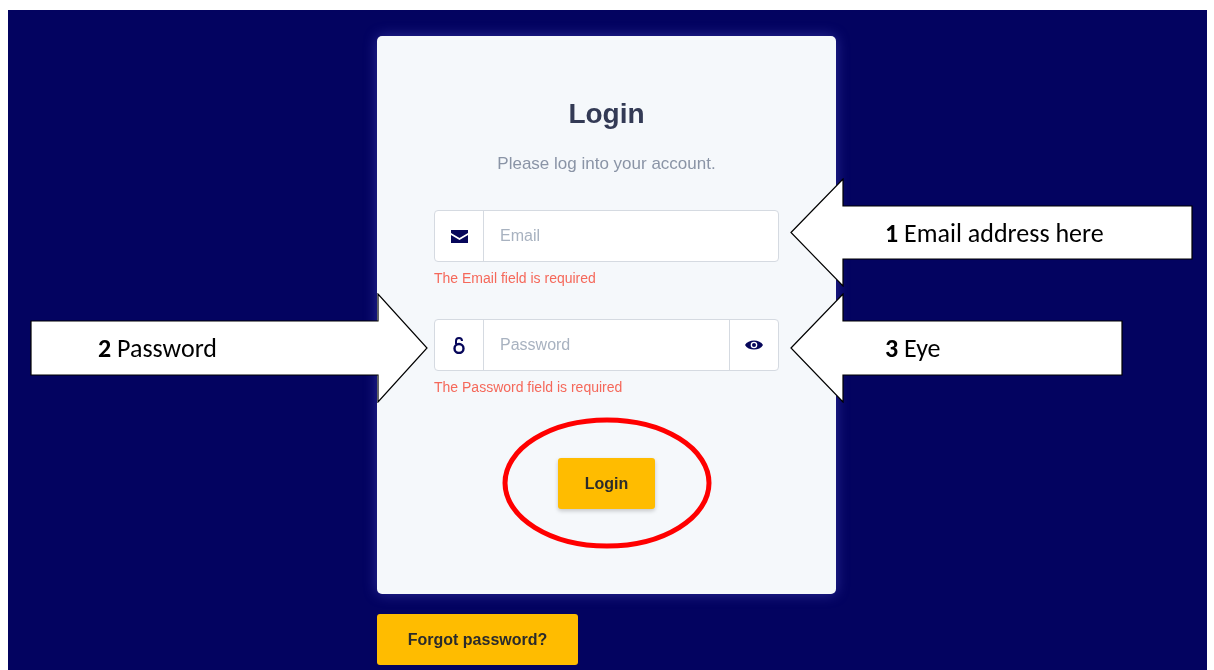 The width and height of the screenshot is (1214, 670). What do you see at coordinates (158, 348) in the screenshot?
I see `callout-label: 2 Password` at bounding box center [158, 348].